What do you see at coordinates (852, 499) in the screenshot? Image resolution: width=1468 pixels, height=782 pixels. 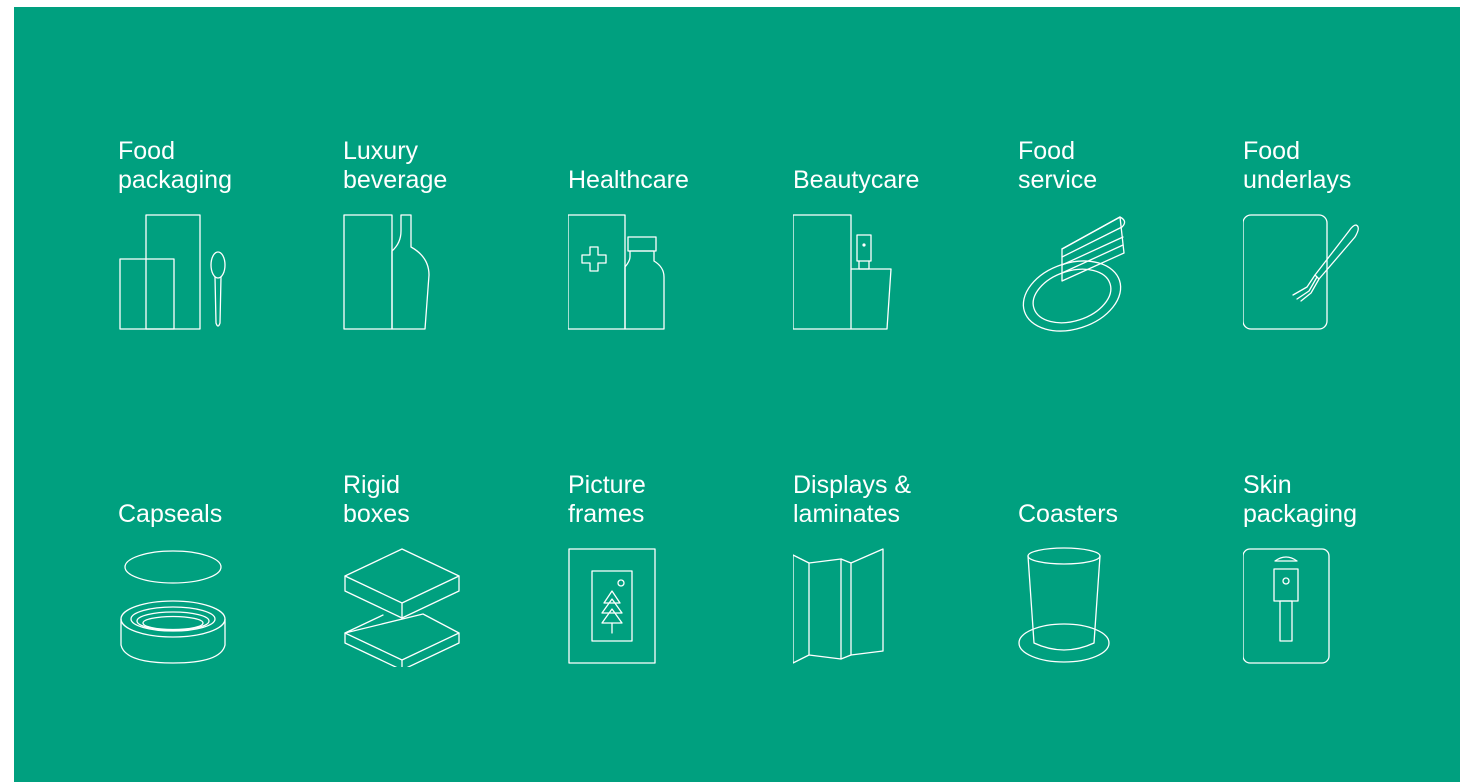 I see `category-label: Displays & laminates` at bounding box center [852, 499].